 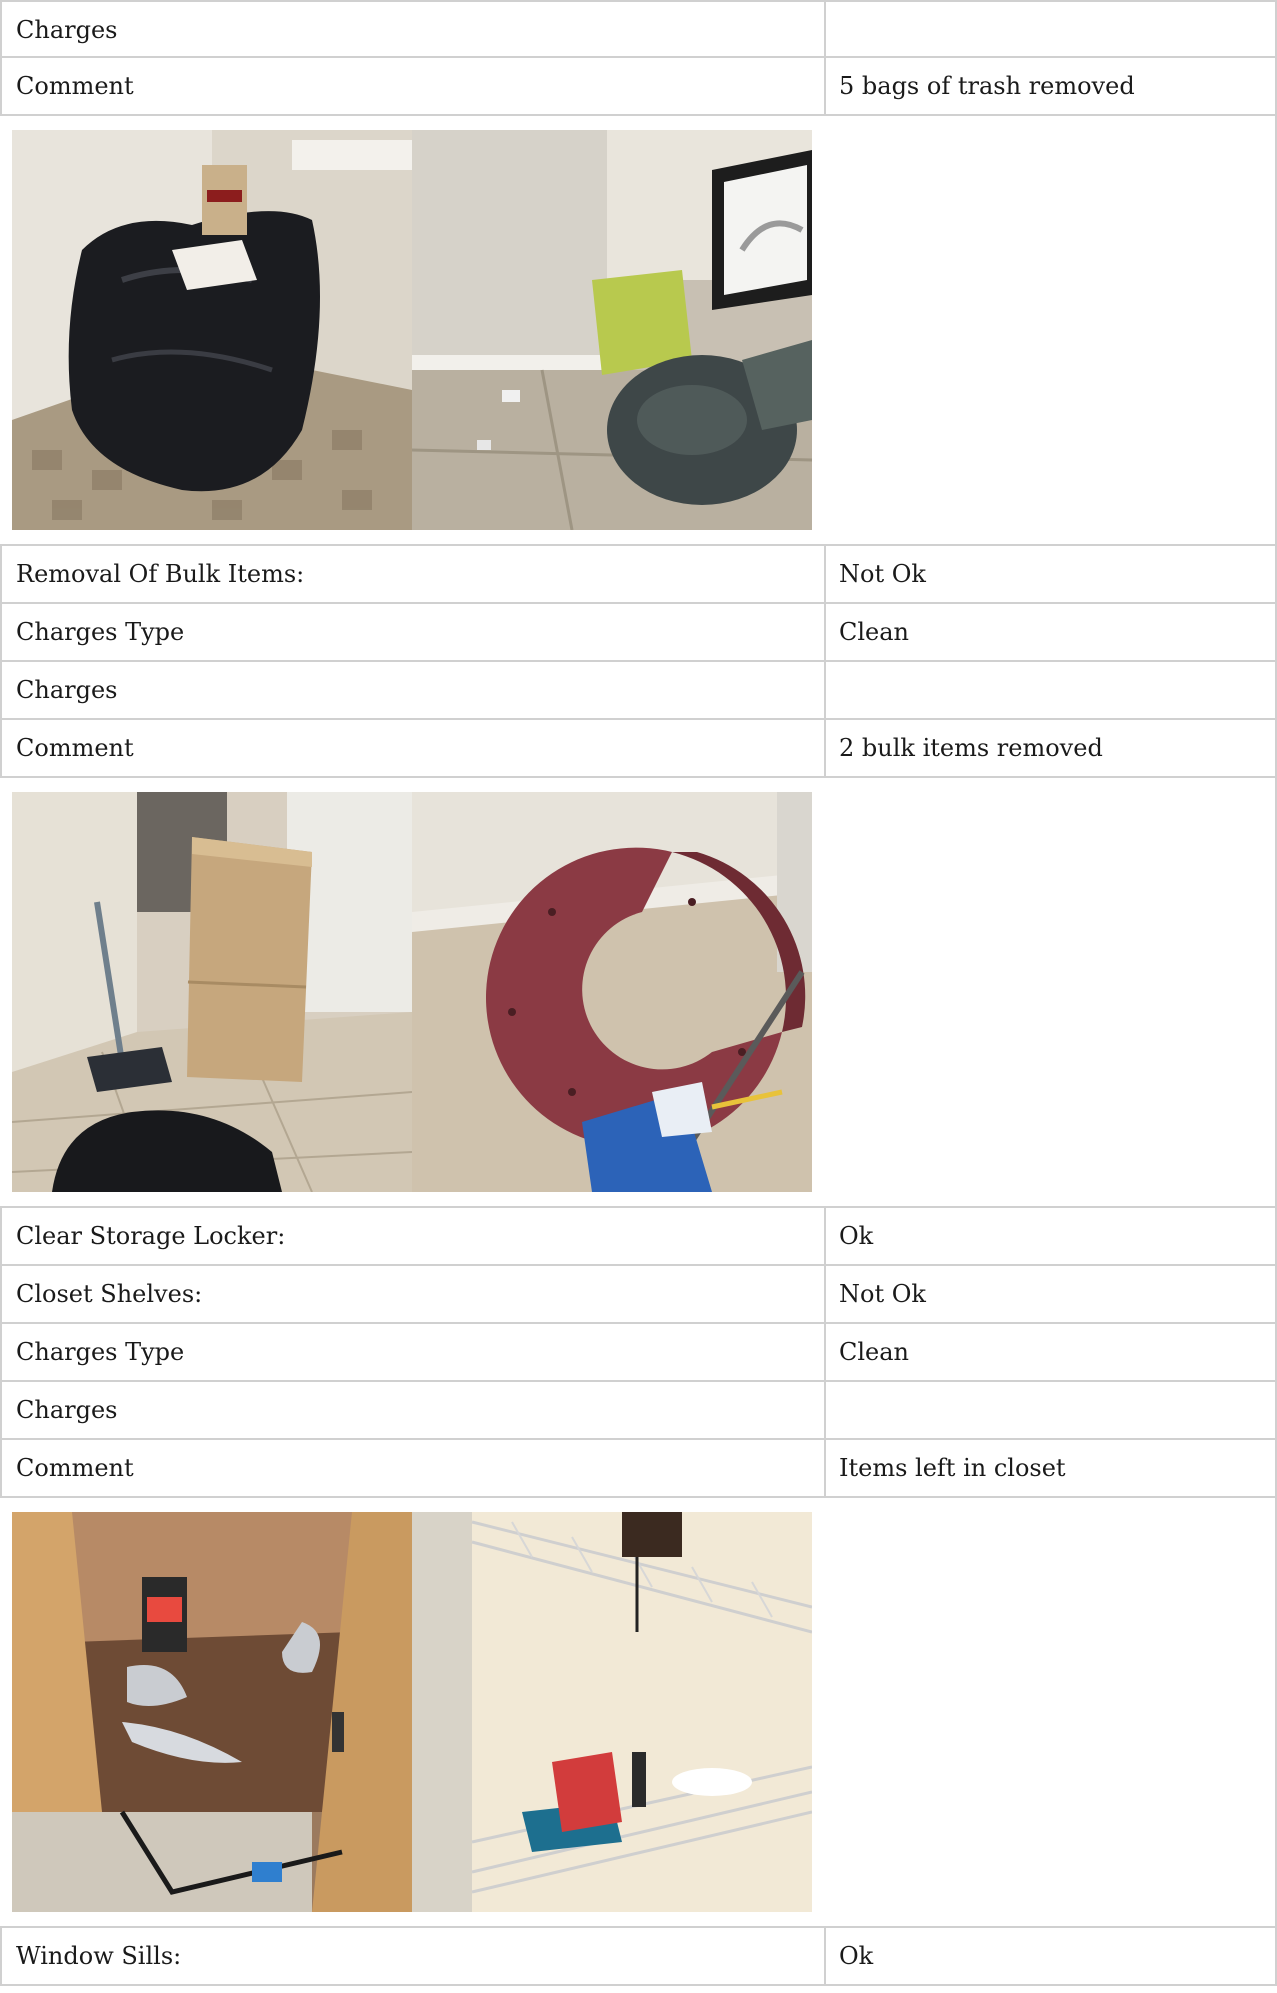 What do you see at coordinates (413, 1956) in the screenshot?
I see `row-label: Window Sills:` at bounding box center [413, 1956].